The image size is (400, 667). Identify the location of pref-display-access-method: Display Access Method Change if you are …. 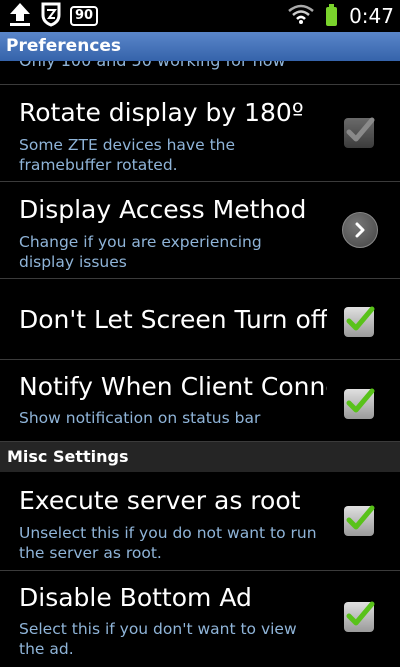
(200, 230).